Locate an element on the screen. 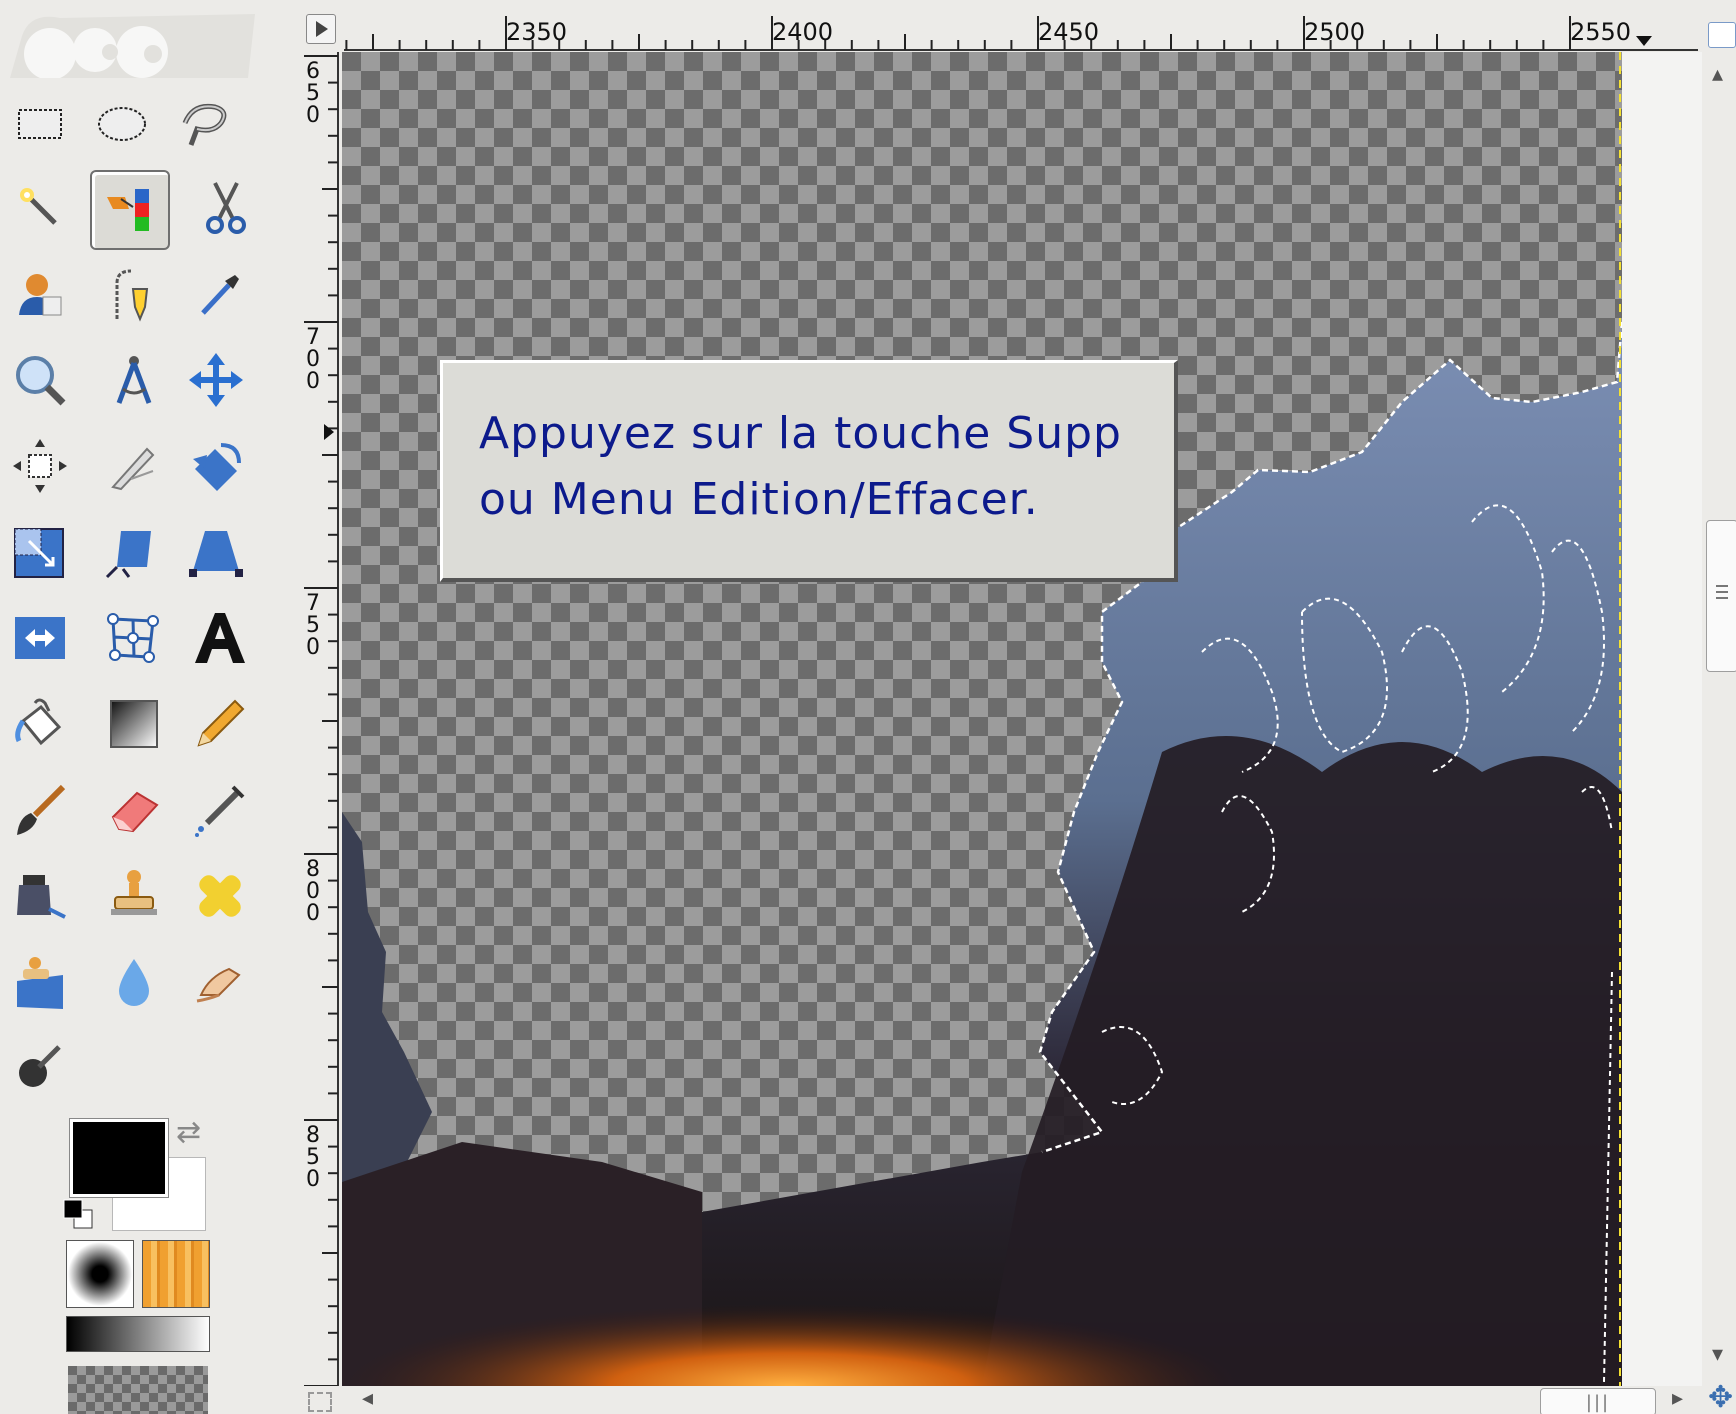  scale-tool is located at coordinates (40, 552).